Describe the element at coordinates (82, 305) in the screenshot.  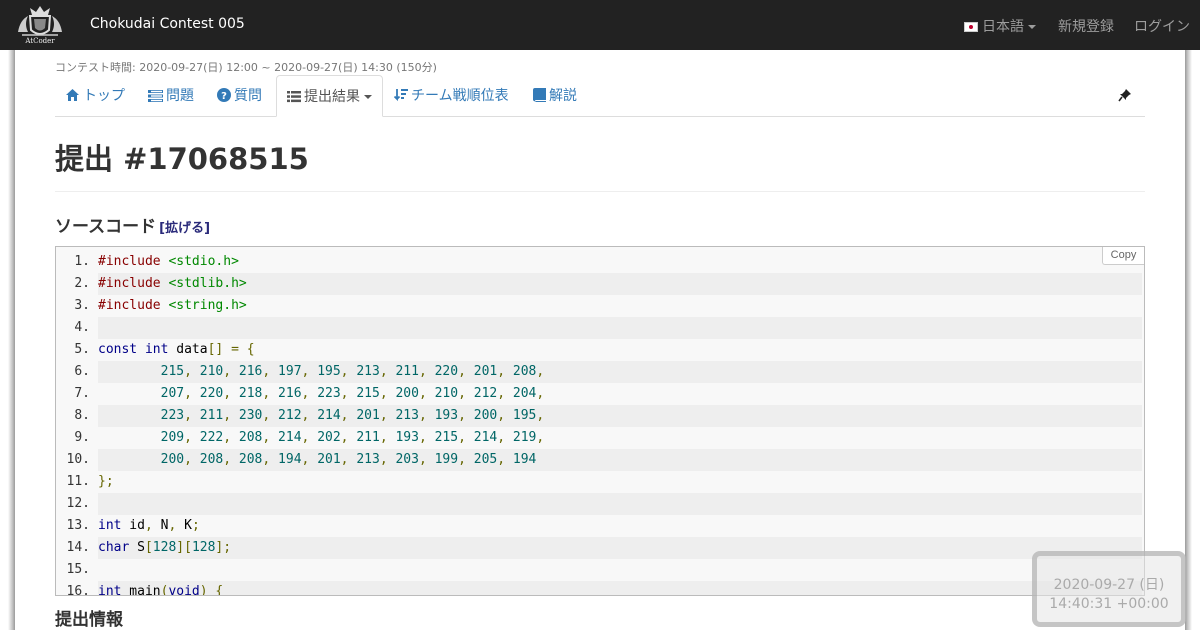
I see `line-number: 3.` at that location.